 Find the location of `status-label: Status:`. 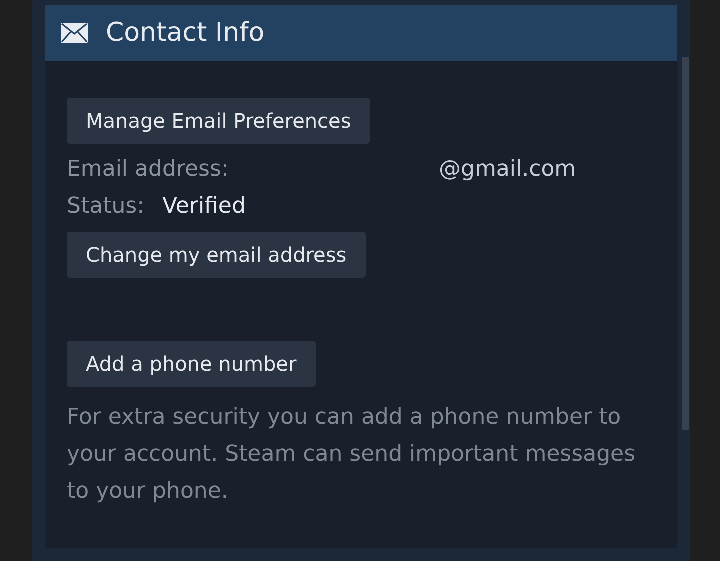

status-label: Status: is located at coordinates (106, 207).